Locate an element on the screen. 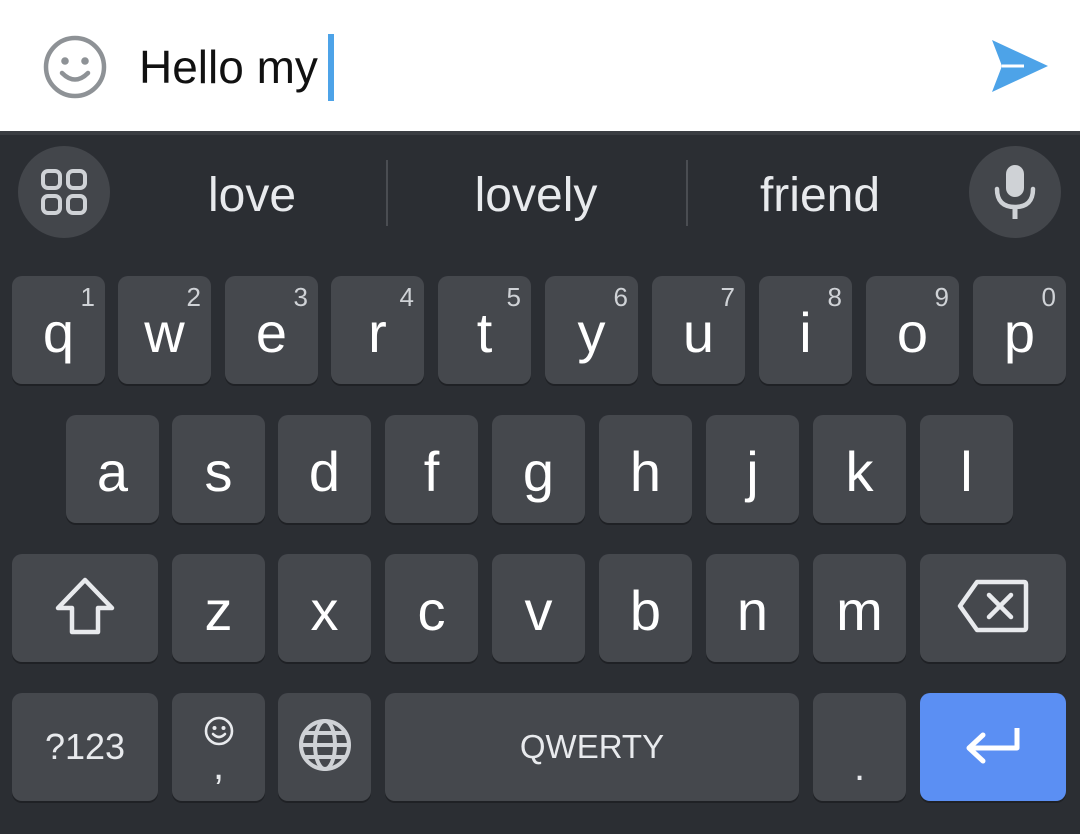 This screenshot has height=834, width=1080. key-hint: 1 is located at coordinates (87, 297).